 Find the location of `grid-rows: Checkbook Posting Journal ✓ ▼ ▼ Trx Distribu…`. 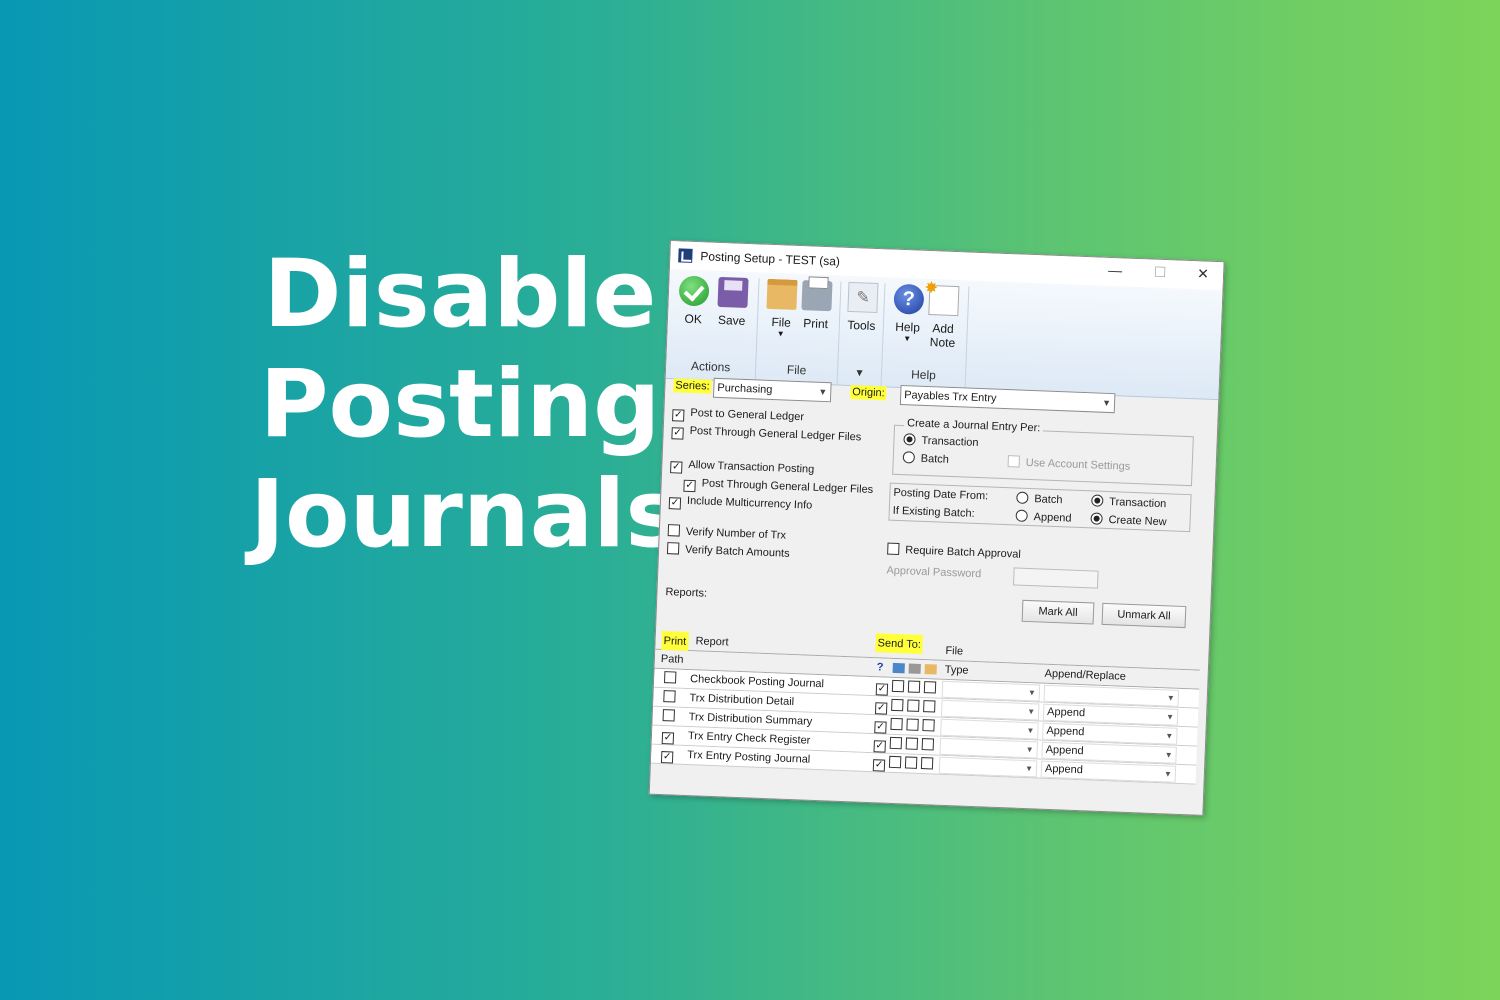

grid-rows: Checkbook Posting Journal ✓ ▼ ▼ Trx Distribu… is located at coordinates (925, 726).